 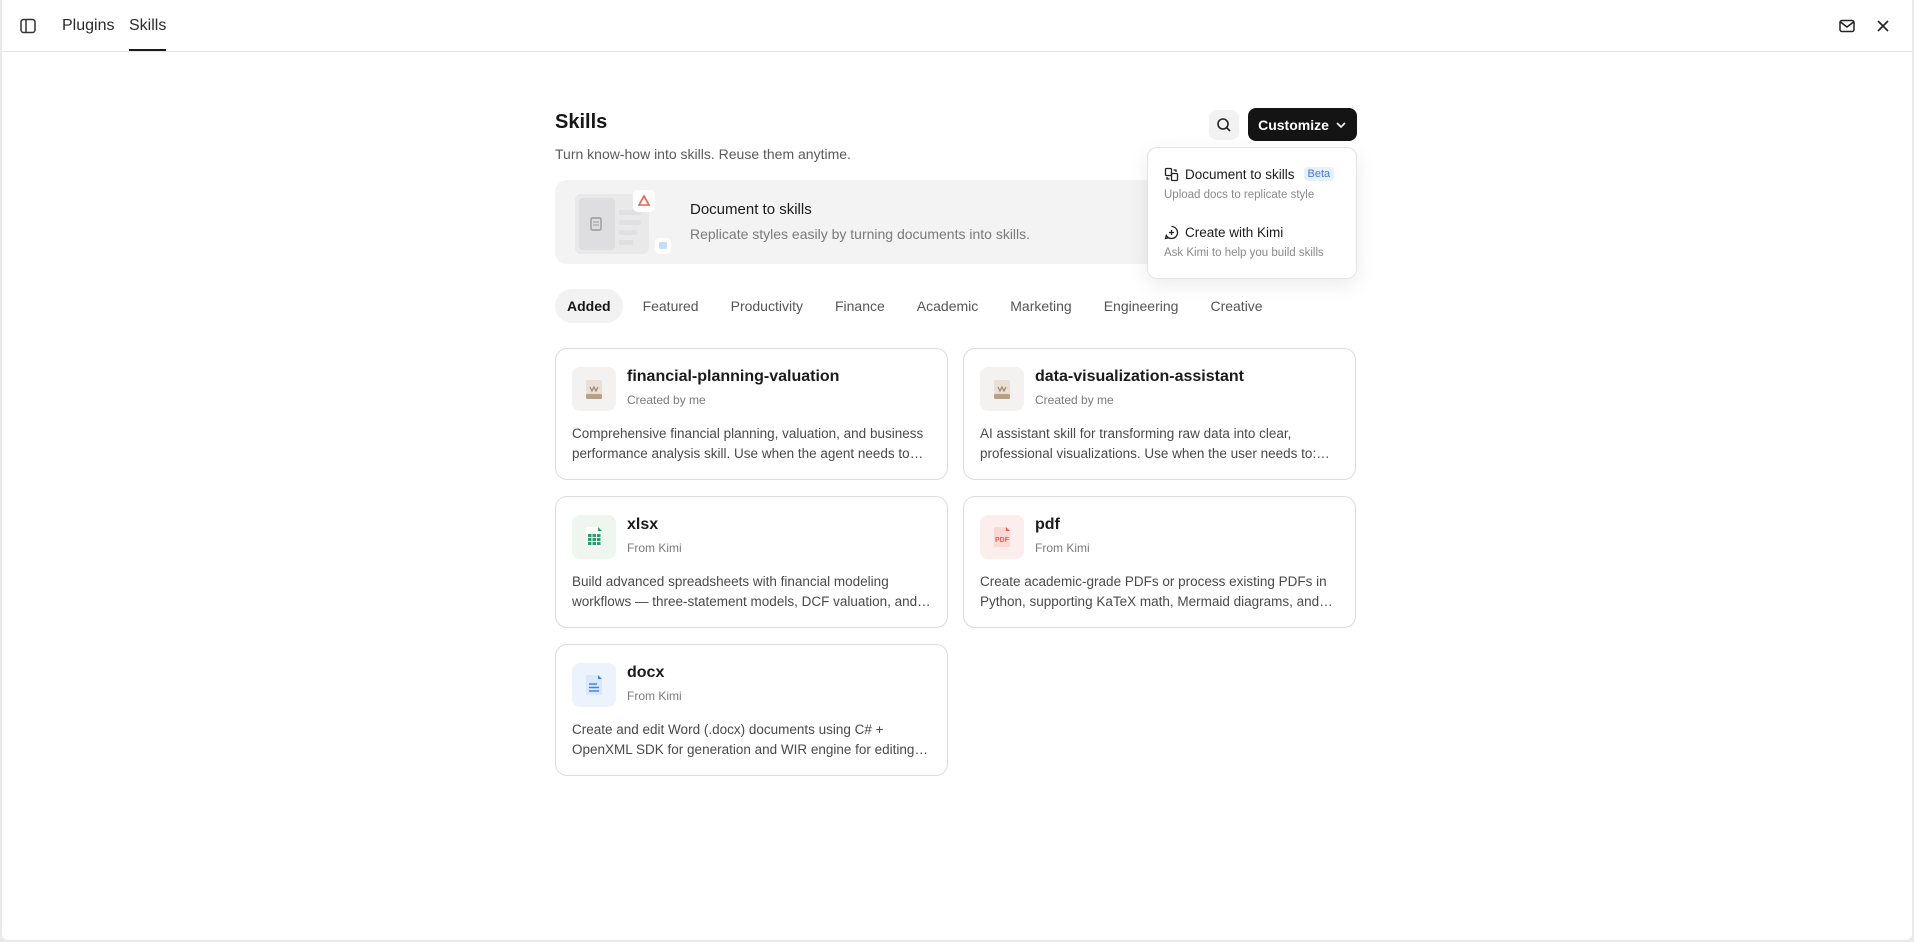 I want to click on close-icon, so click(x=1883, y=26).